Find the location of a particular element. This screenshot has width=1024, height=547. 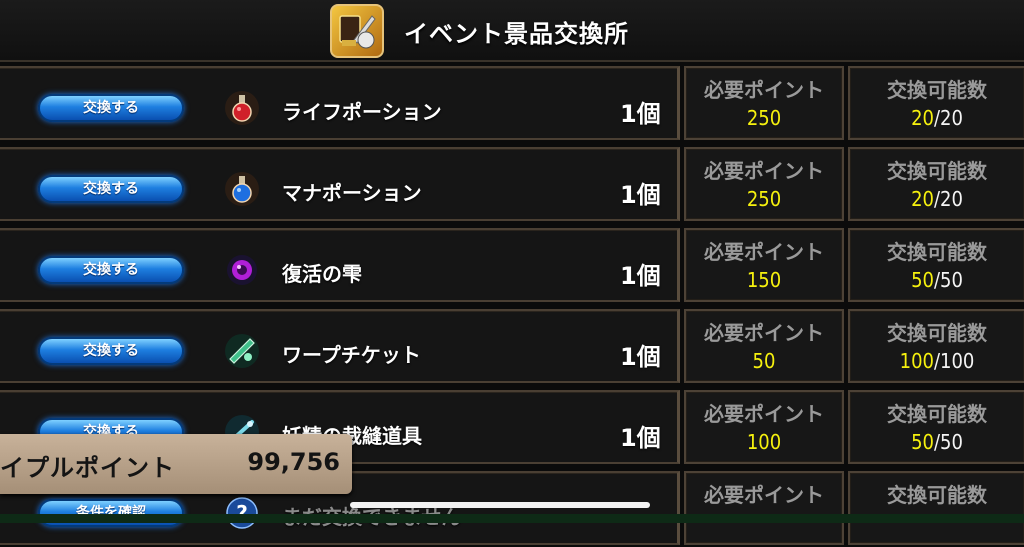

exchangeable-count-value: 100/100 is located at coordinates (937, 361).